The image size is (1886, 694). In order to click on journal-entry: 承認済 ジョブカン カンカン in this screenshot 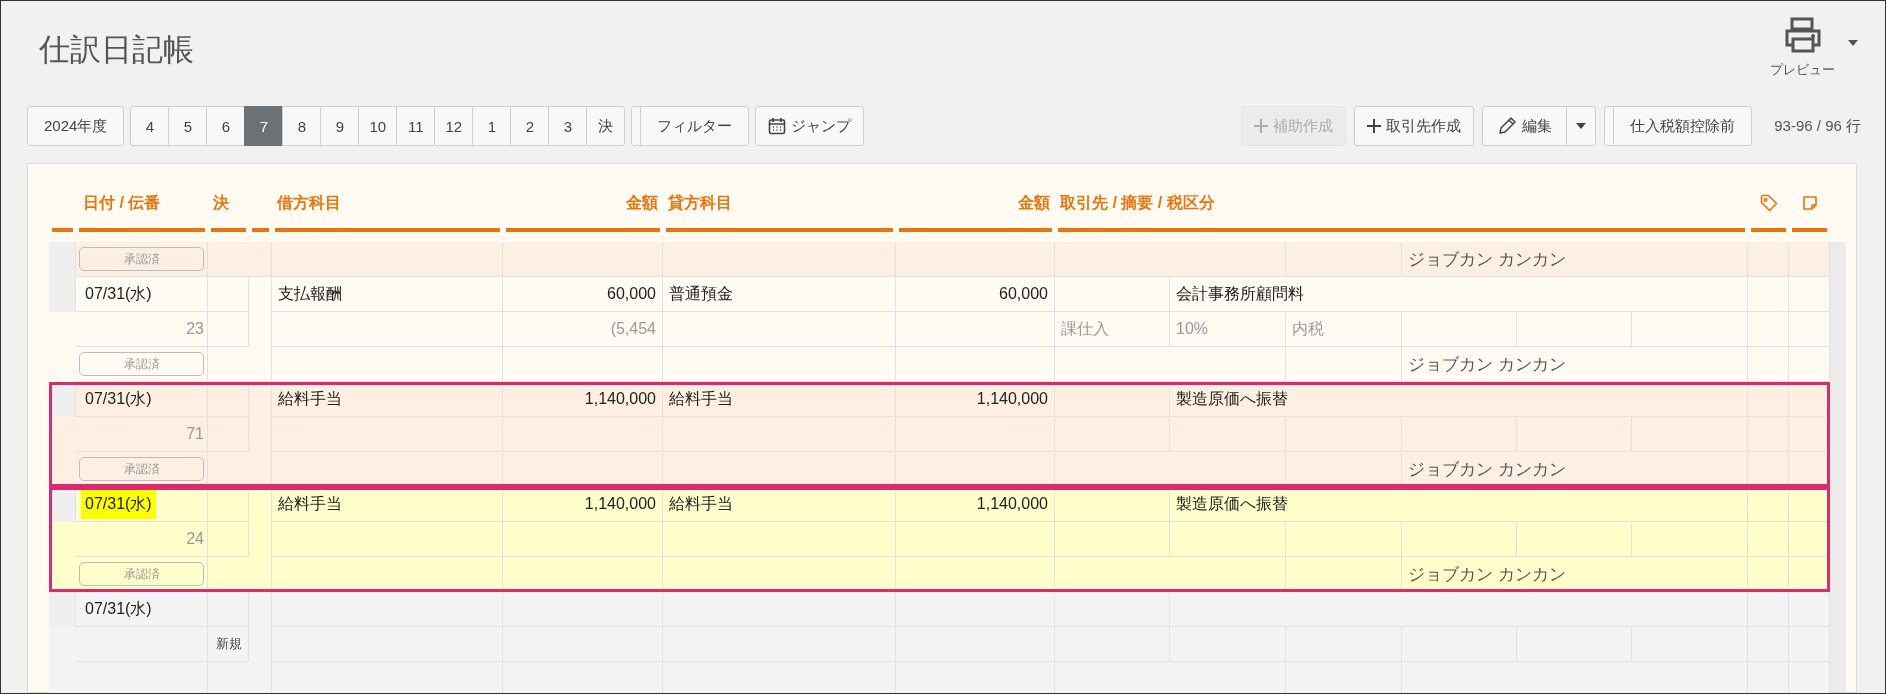, I will do `click(939, 259)`.